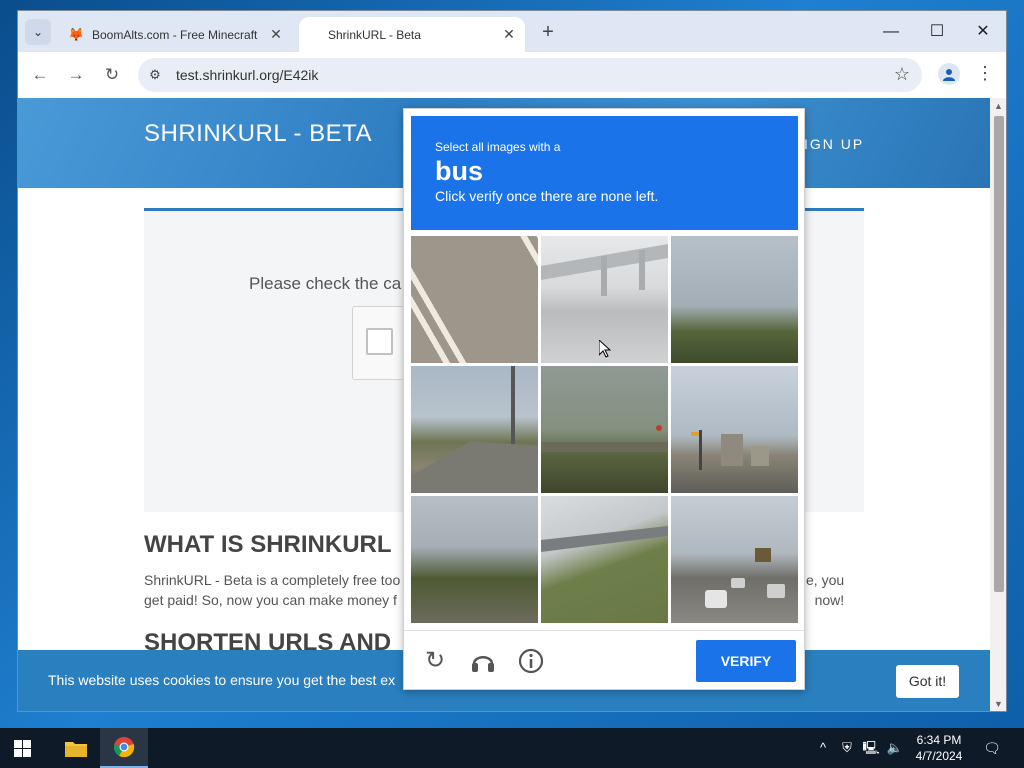 The image size is (1024, 768). Describe the element at coordinates (999, 354) in the screenshot. I see `scrollbar-thumb` at that location.